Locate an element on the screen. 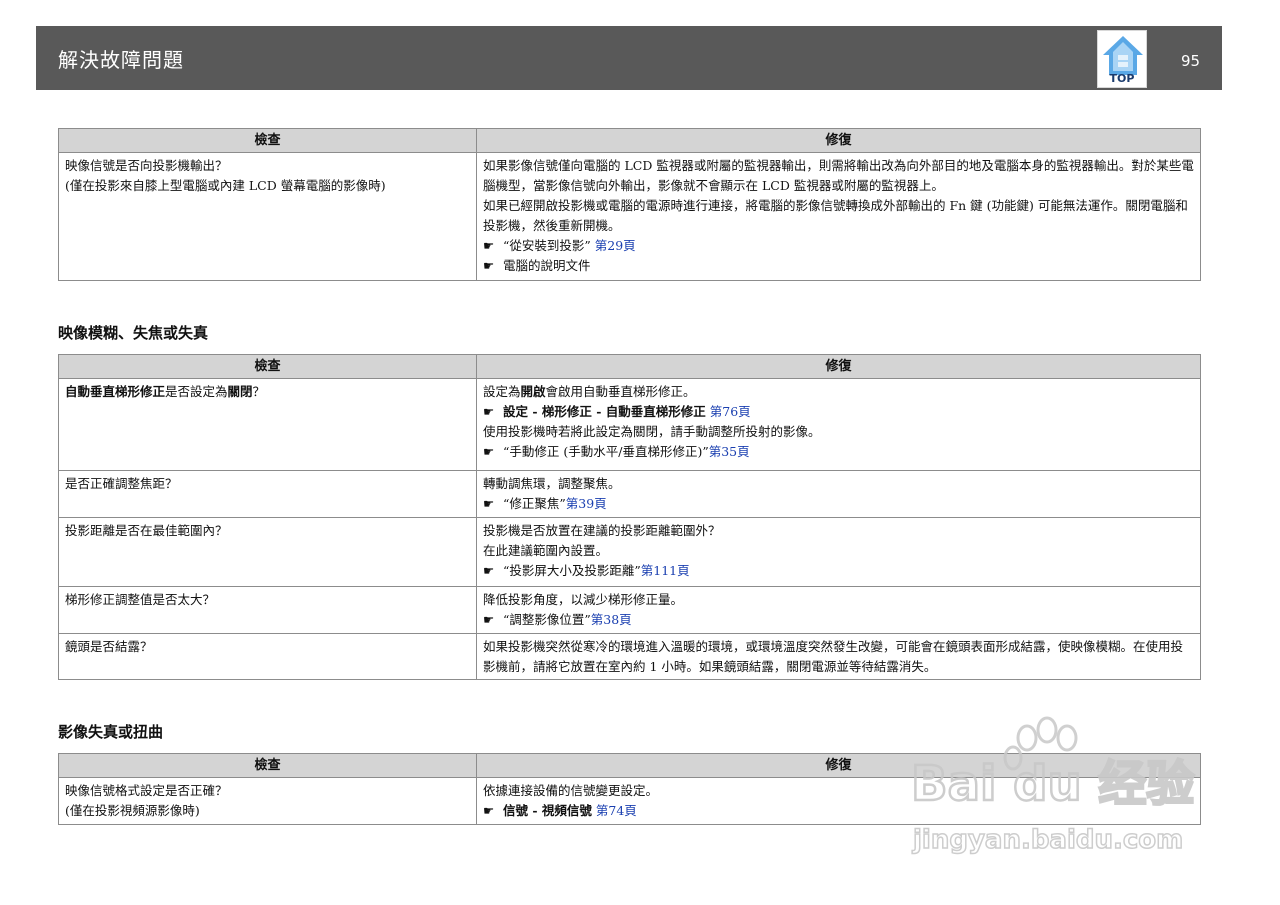 The image size is (1280, 905). check-cell: 投影距離是否在最佳範圍內？ is located at coordinates (267, 552).